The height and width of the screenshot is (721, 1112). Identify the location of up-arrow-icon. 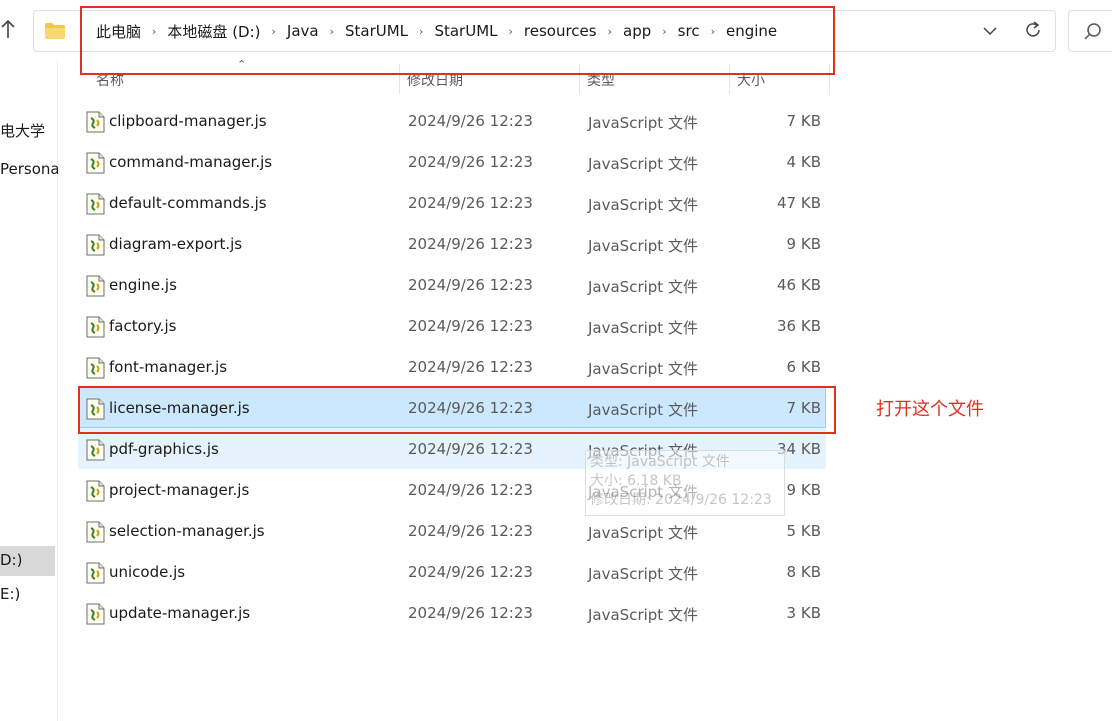
(8, 30).